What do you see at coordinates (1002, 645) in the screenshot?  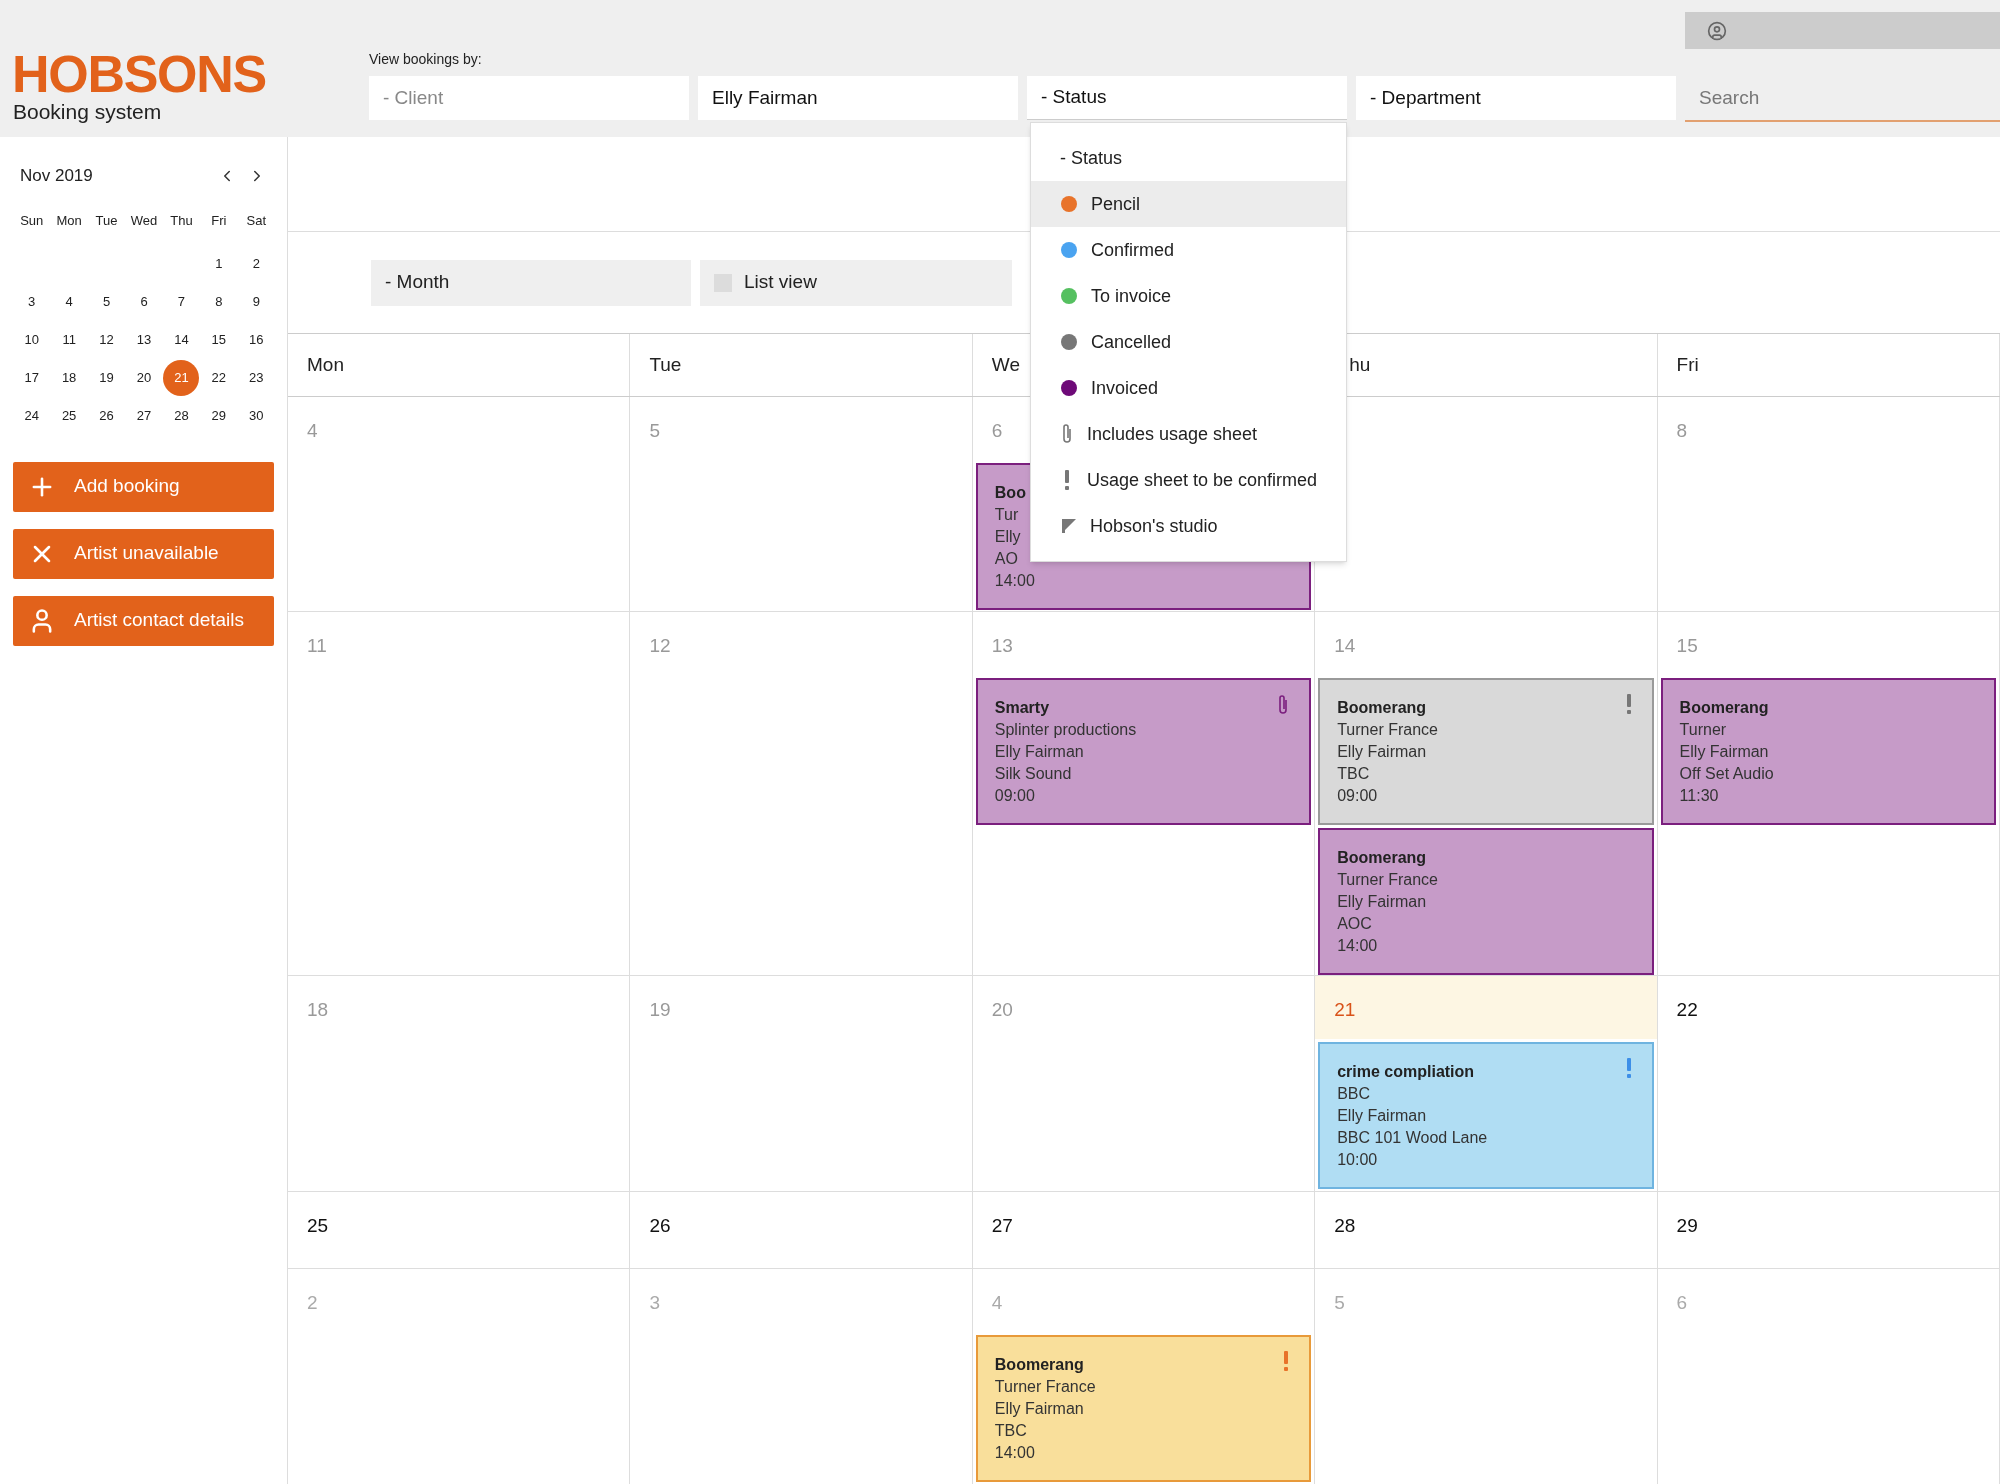 I see `day-number: 13` at bounding box center [1002, 645].